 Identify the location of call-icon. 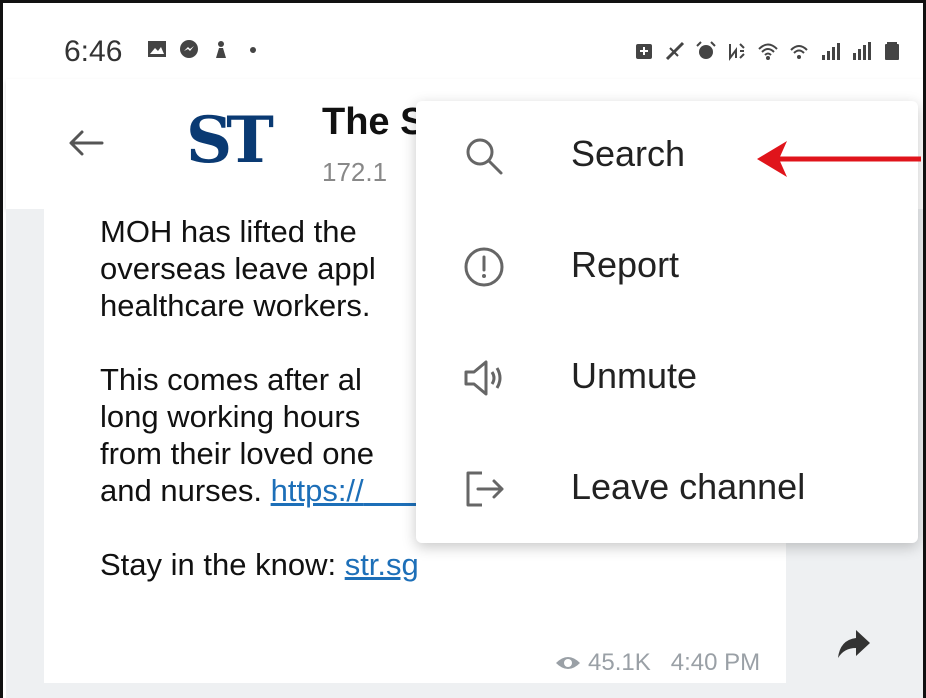
(799, 52).